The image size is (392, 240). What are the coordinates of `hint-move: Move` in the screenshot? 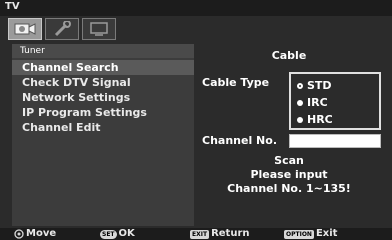 It's located at (35, 234).